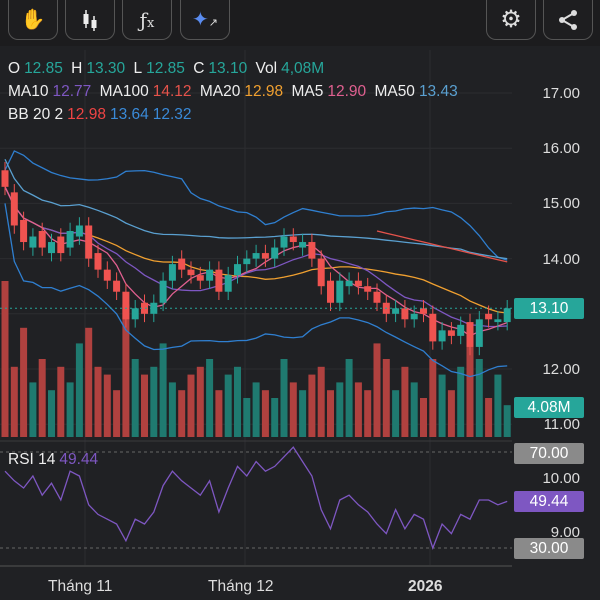 The height and width of the screenshot is (600, 600). What do you see at coordinates (138, 68) in the screenshot?
I see `low-label: L` at bounding box center [138, 68].